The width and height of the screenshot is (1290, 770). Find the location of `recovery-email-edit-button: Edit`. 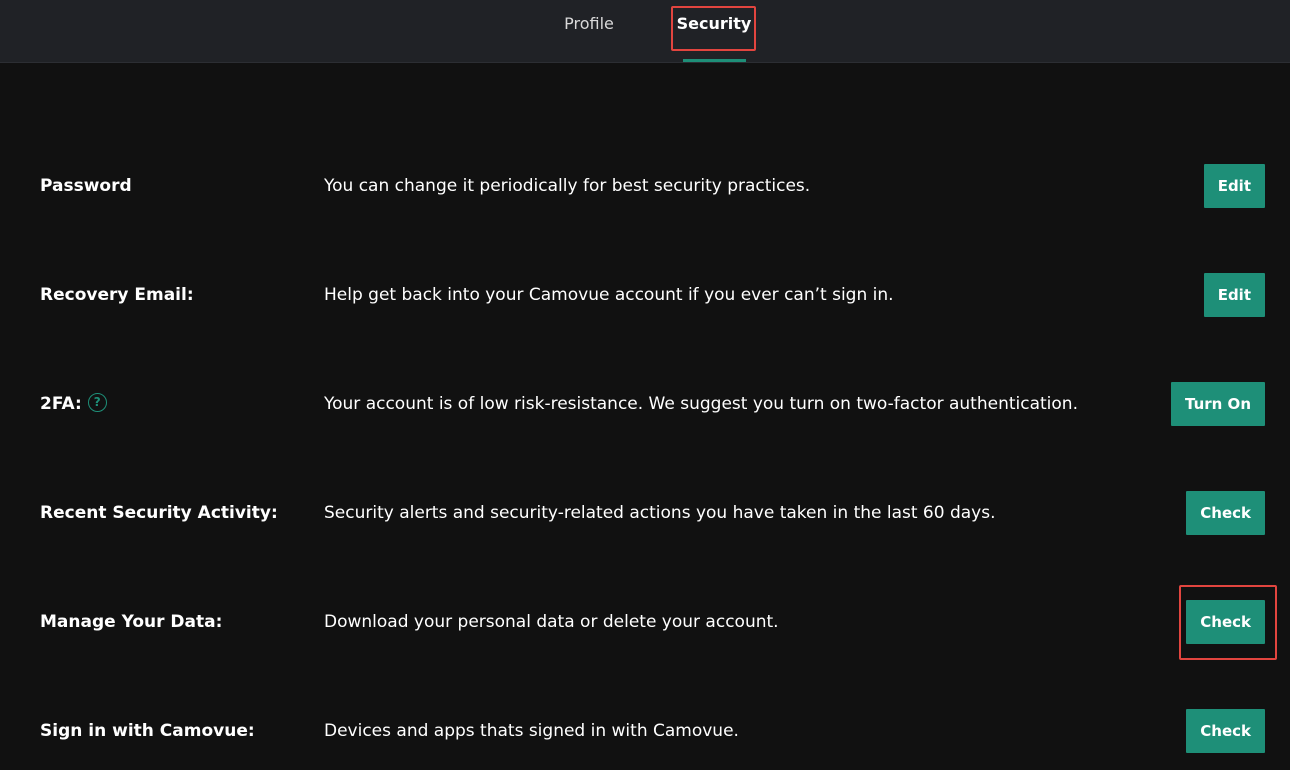

recovery-email-edit-button: Edit is located at coordinates (1234, 295).